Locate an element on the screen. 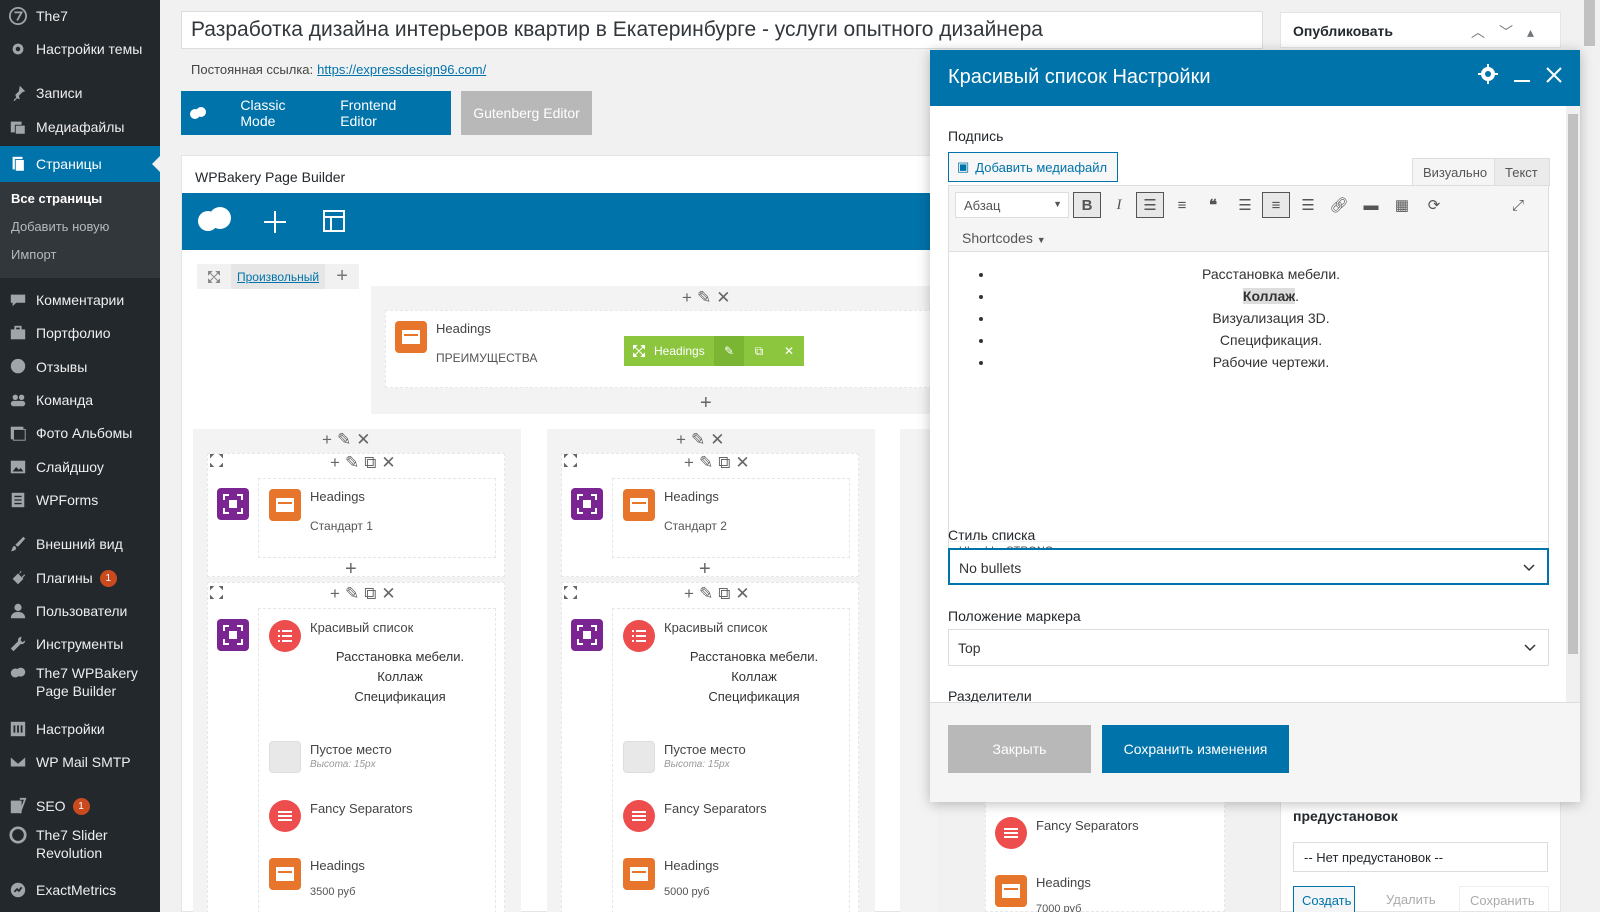 The height and width of the screenshot is (912, 1600). link-icon: 🔗︎ is located at coordinates (1339, 205).